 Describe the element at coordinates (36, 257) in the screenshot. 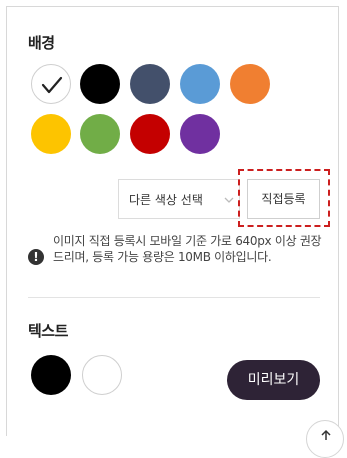

I see `exclamation-icon: !` at that location.